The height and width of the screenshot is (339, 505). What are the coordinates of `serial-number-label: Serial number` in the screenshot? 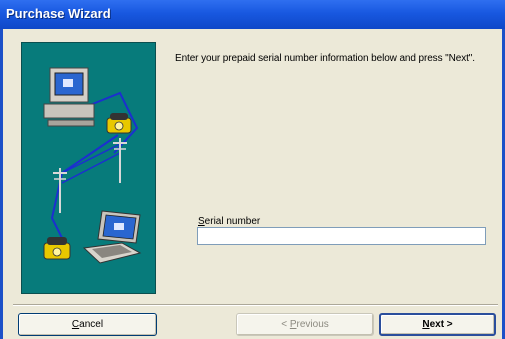 It's located at (229, 221).